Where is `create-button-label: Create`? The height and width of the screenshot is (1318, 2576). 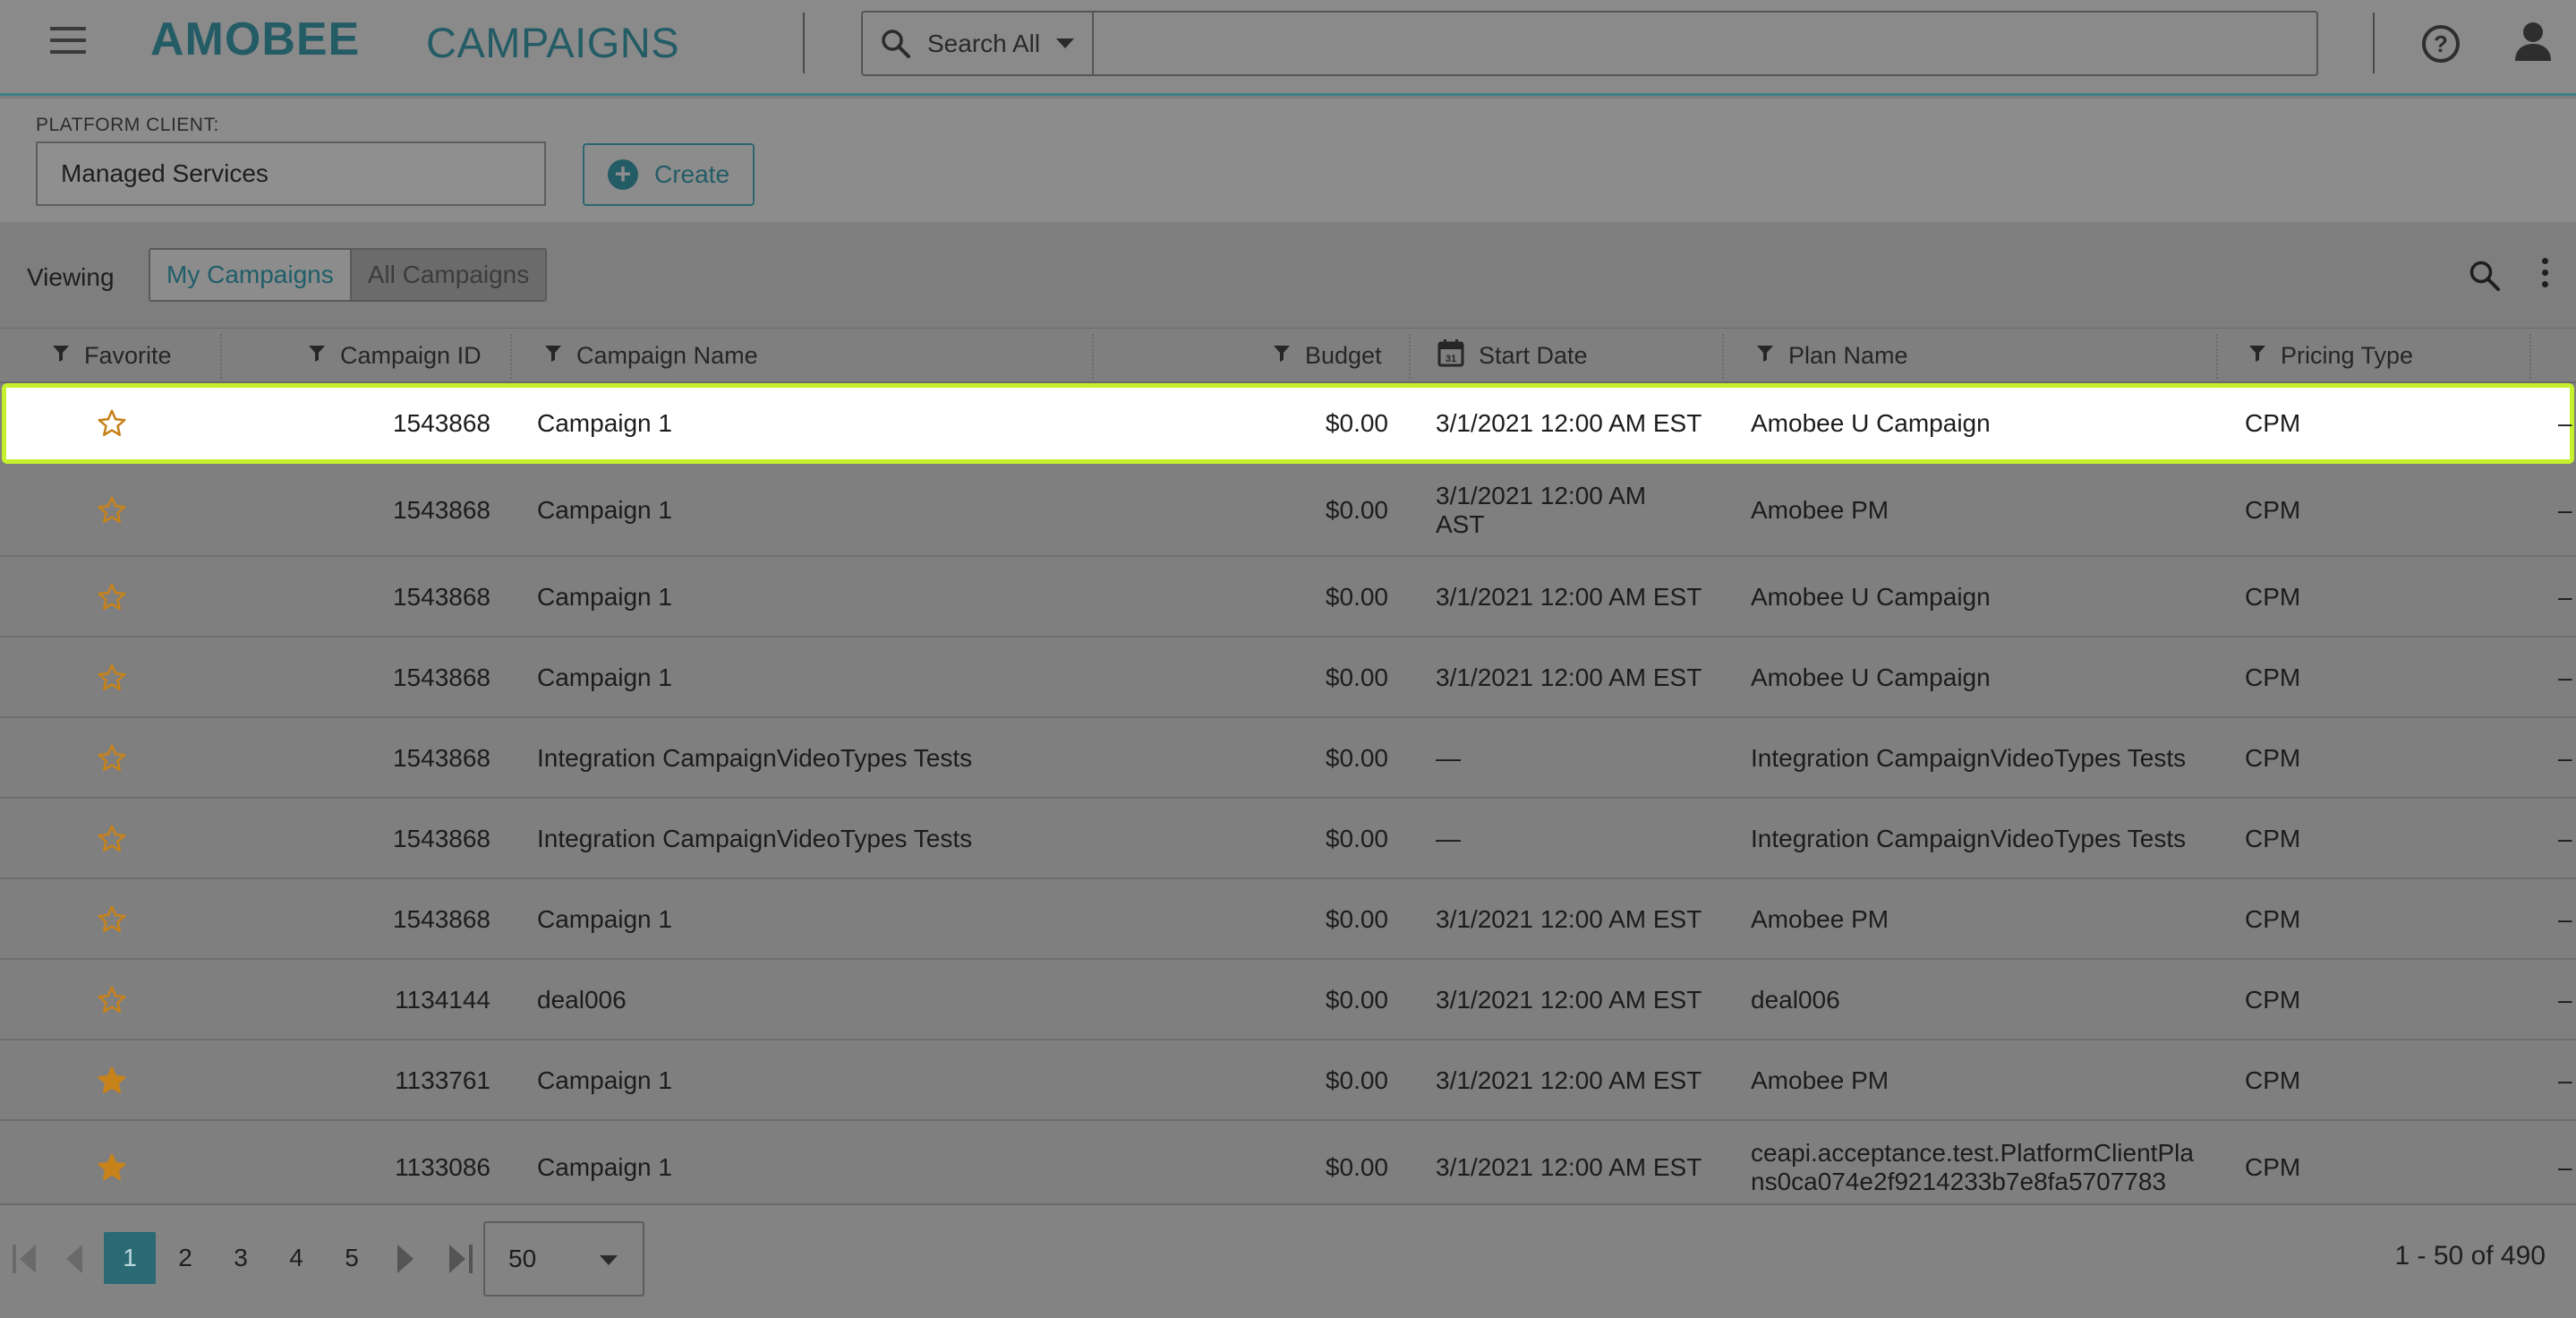 create-button-label: Create is located at coordinates (691, 174).